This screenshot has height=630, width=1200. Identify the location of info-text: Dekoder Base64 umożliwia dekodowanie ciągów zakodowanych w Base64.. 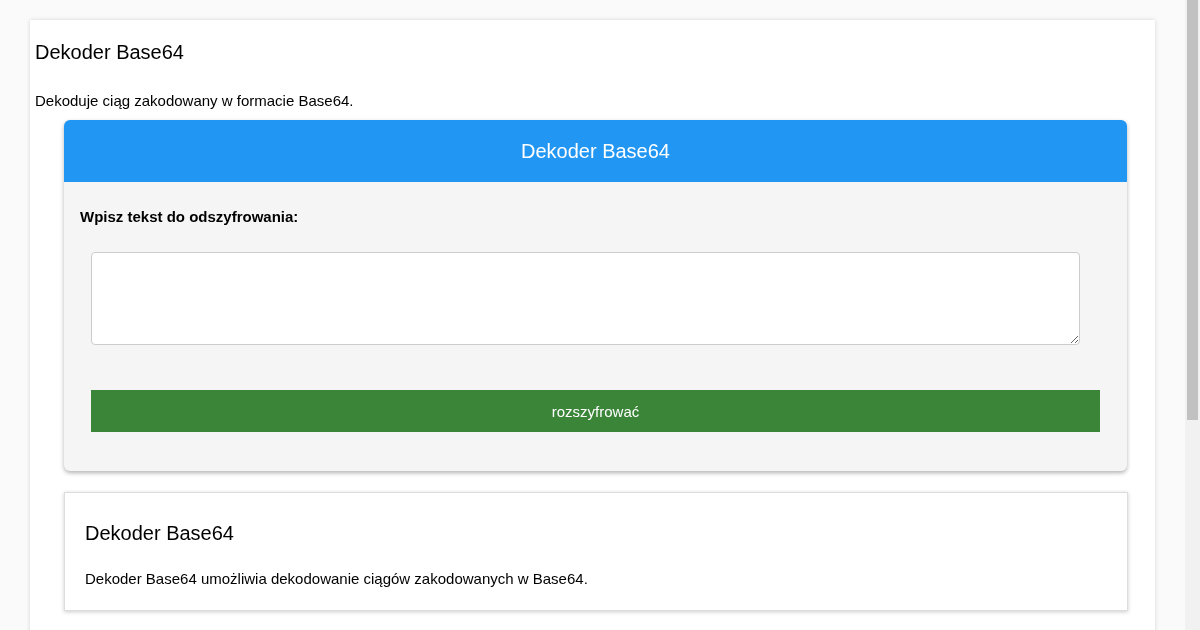
(337, 579).